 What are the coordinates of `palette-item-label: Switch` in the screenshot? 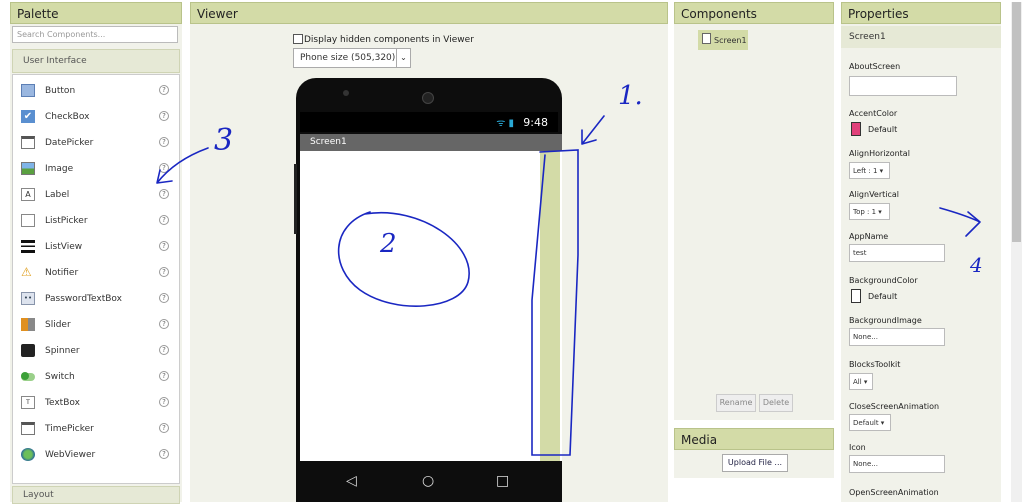 It's located at (60, 377).